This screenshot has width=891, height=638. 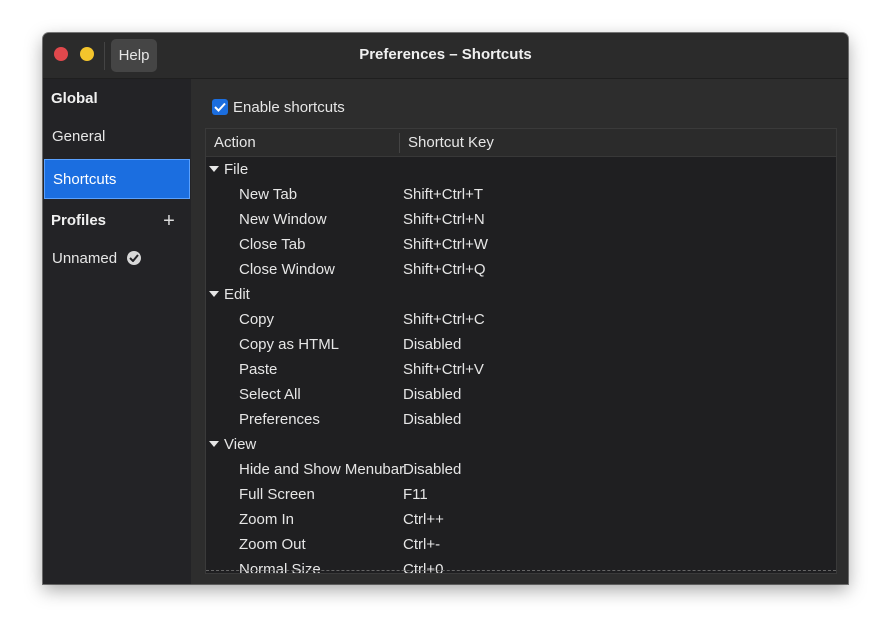 What do you see at coordinates (521, 244) in the screenshot?
I see `table-row: Close Tab Shift+Ctrl+W` at bounding box center [521, 244].